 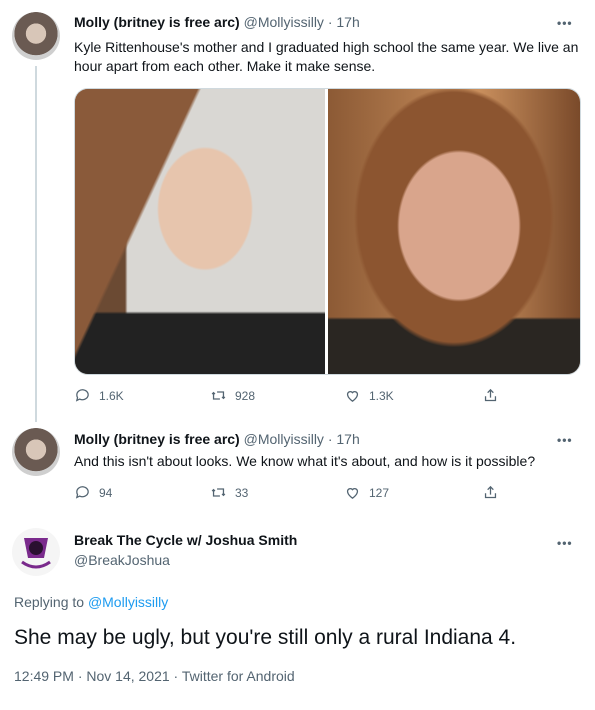 I want to click on thread-line, so click(x=36, y=244).